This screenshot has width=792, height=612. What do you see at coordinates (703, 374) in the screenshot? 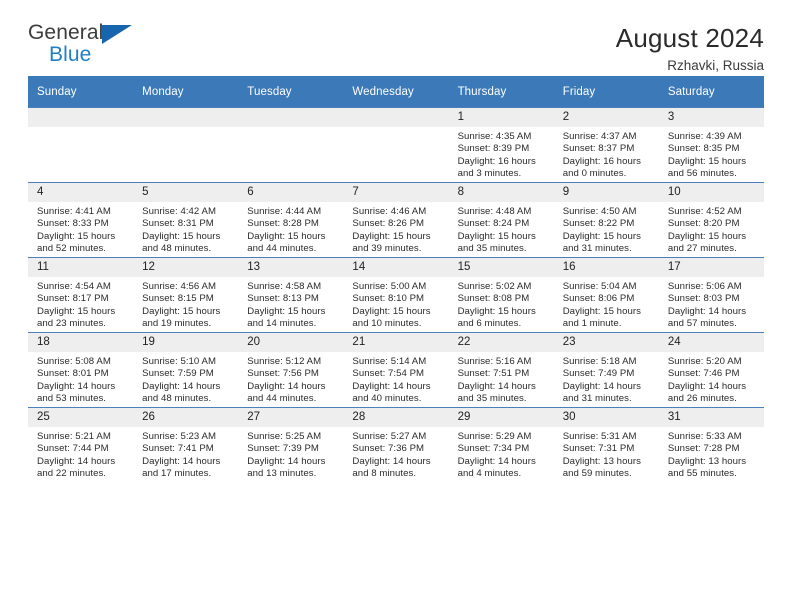
I see `sunset-time: Sunset: 7:46 PM` at bounding box center [703, 374].